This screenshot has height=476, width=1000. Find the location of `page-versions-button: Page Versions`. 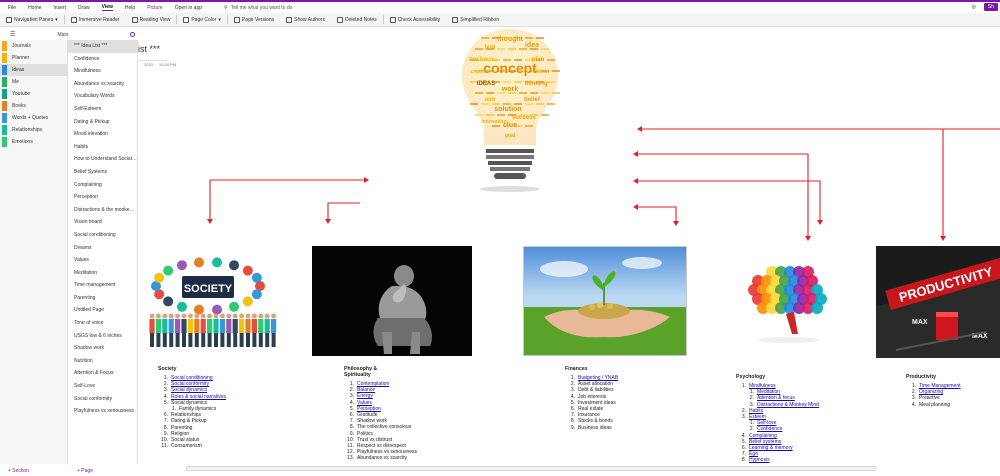

page-versions-button: Page Versions is located at coordinates (254, 19).